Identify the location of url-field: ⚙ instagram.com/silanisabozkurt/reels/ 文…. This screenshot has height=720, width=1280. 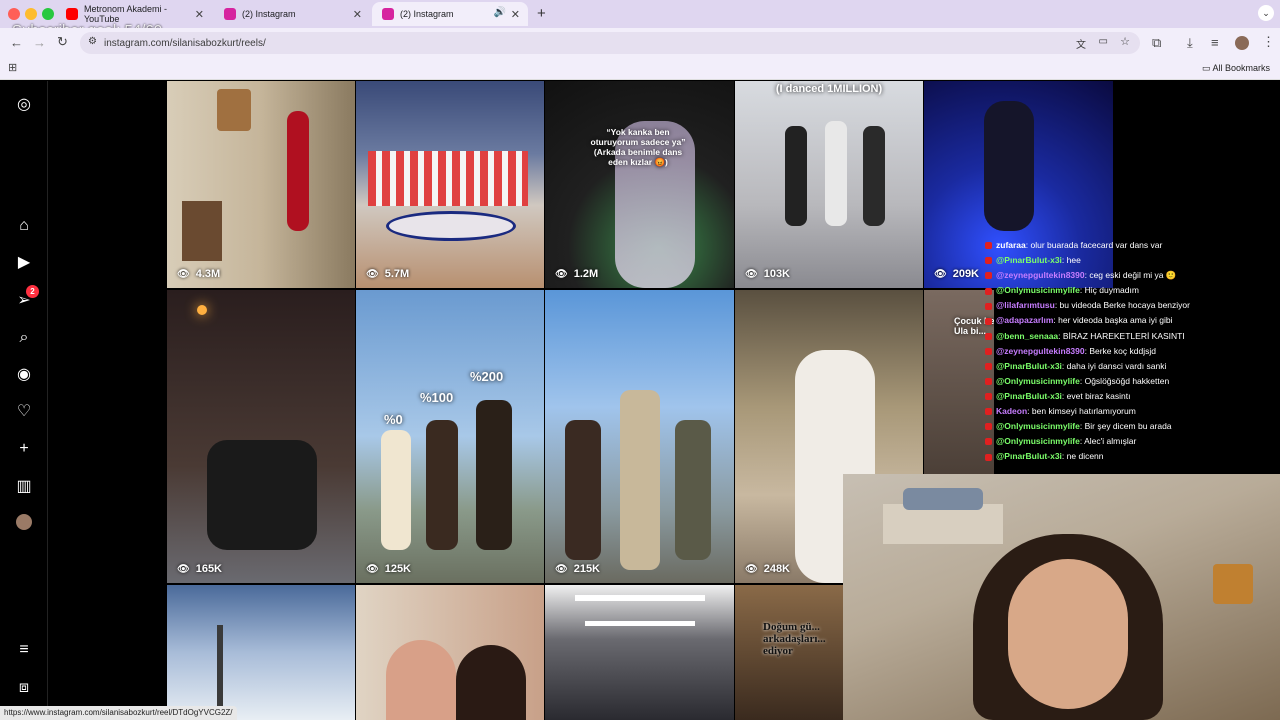
(610, 43).